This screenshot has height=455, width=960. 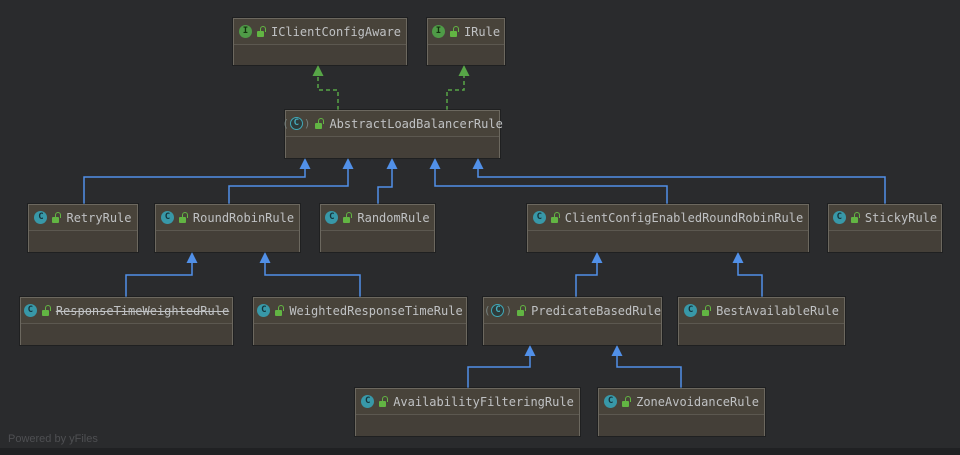 I want to click on node-title-bar: C RandomRule, so click(x=377, y=218).